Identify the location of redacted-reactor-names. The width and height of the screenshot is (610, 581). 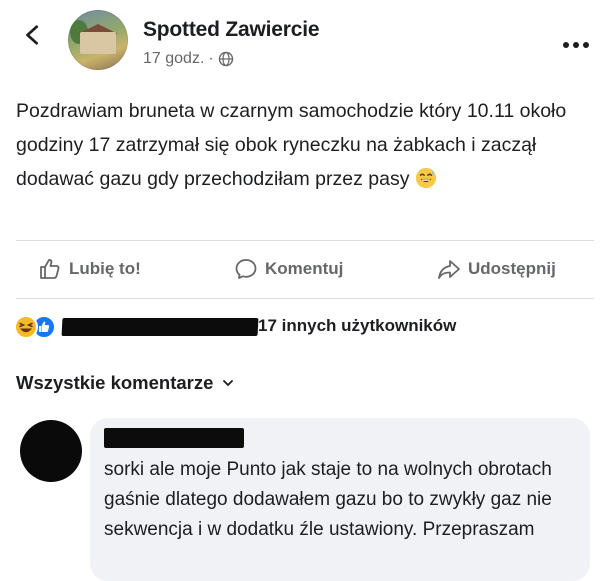
(160, 327).